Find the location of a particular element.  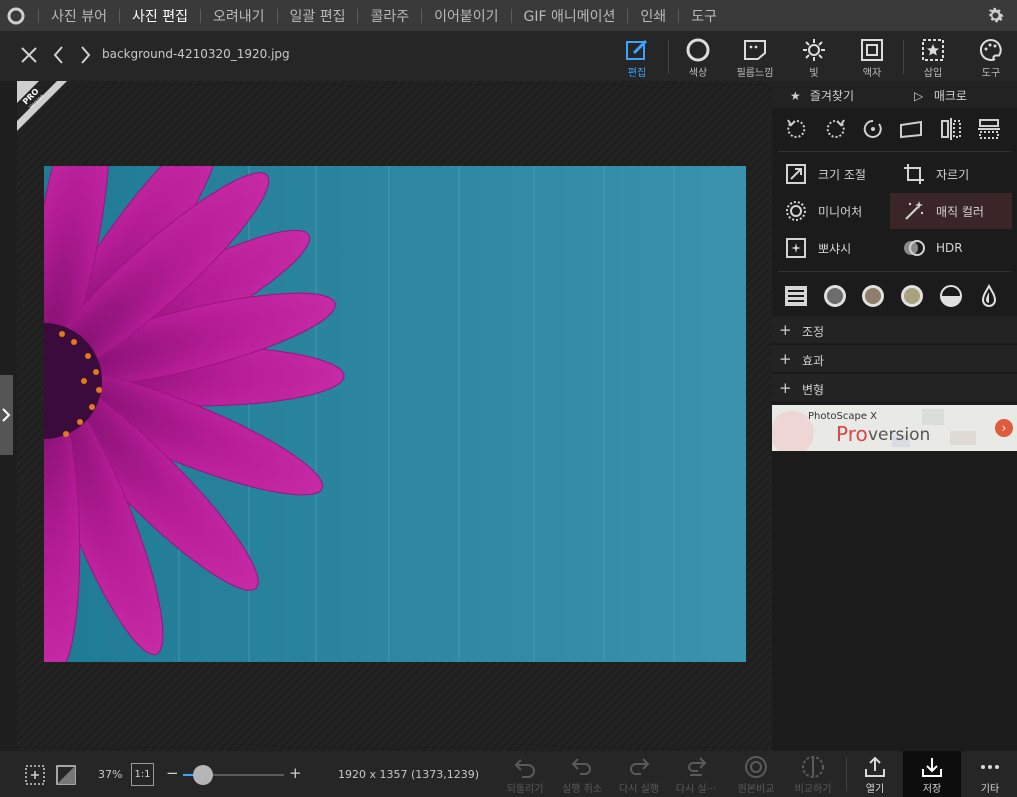

menu-photo-editor: 사진 편집 is located at coordinates (160, 16).